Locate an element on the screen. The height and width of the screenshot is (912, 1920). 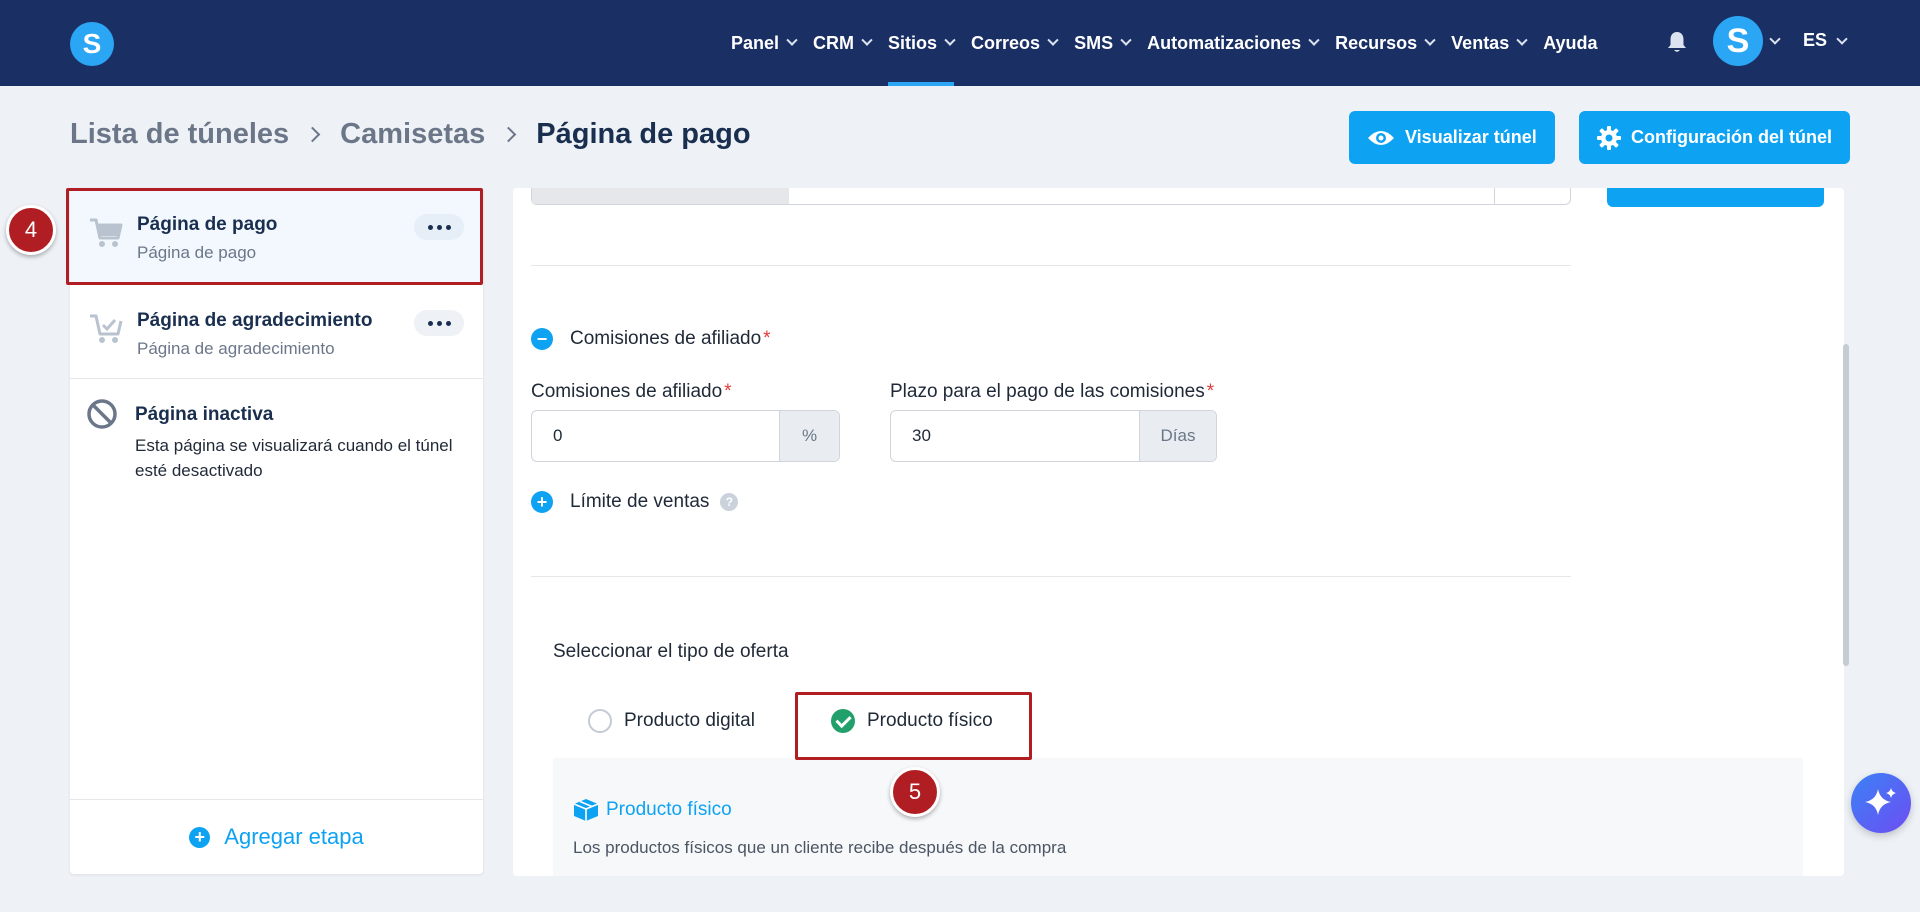
physical-product-link: Producto físico is located at coordinates (652, 810).